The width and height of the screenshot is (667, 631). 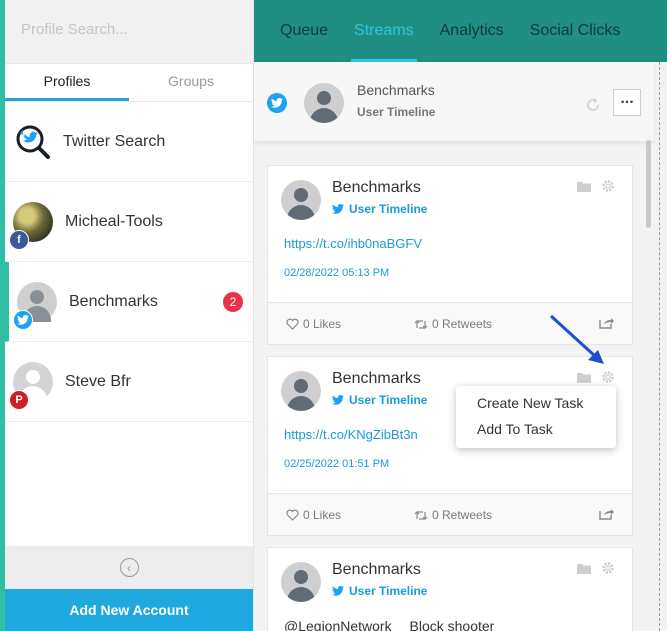 What do you see at coordinates (353, 243) in the screenshot?
I see `post-link: https://t.co/ihb0naBGFV` at bounding box center [353, 243].